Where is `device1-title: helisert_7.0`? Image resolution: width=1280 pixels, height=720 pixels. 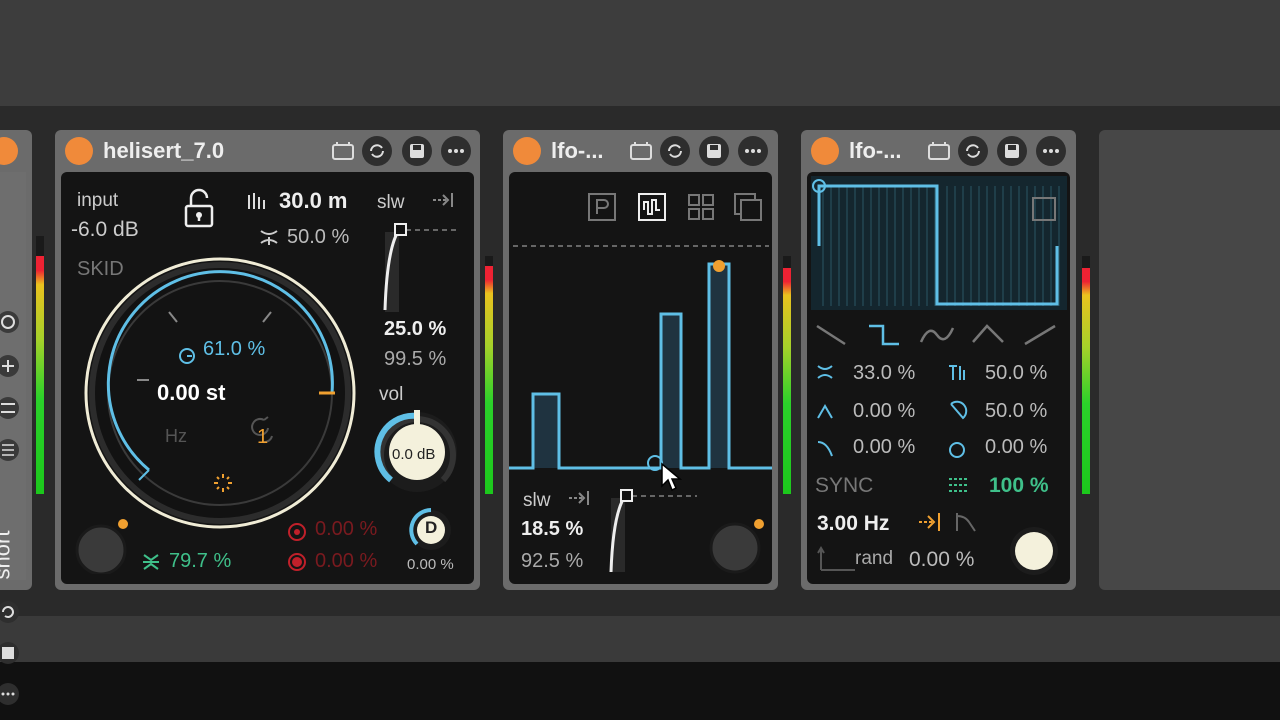 device1-title: helisert_7.0 is located at coordinates (164, 150).